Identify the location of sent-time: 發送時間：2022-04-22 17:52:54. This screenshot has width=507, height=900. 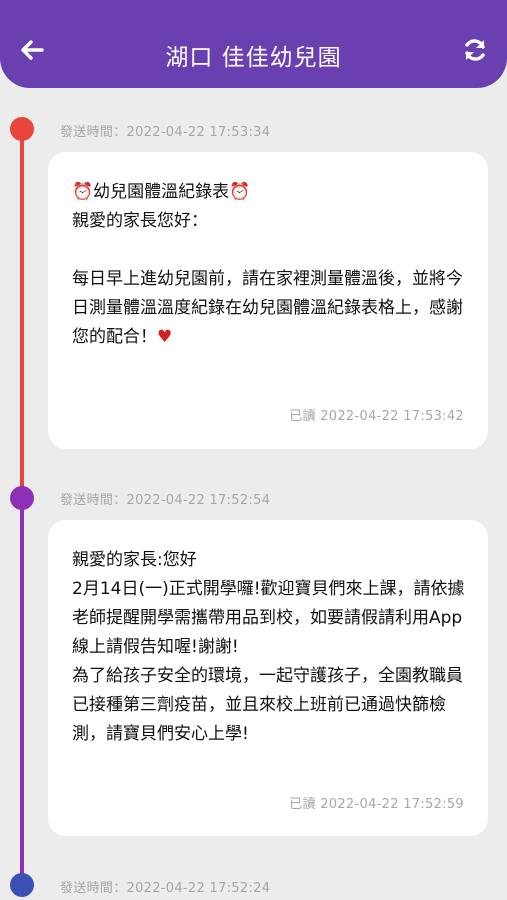
(165, 500).